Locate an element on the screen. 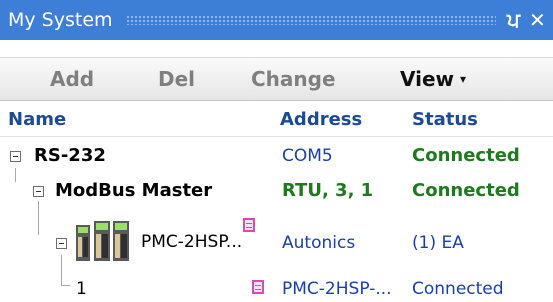 This screenshot has height=302, width=553. view-label: View is located at coordinates (427, 79).